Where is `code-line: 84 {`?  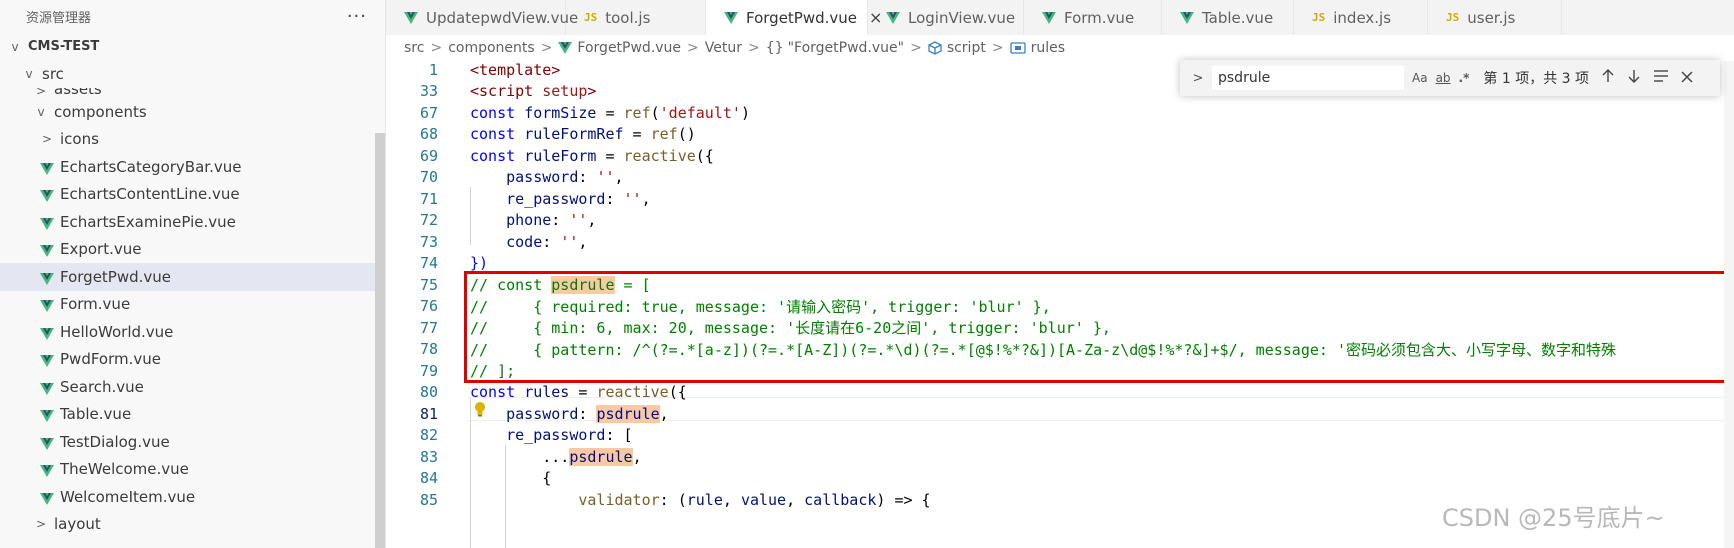 code-line: 84 { is located at coordinates (1060, 479).